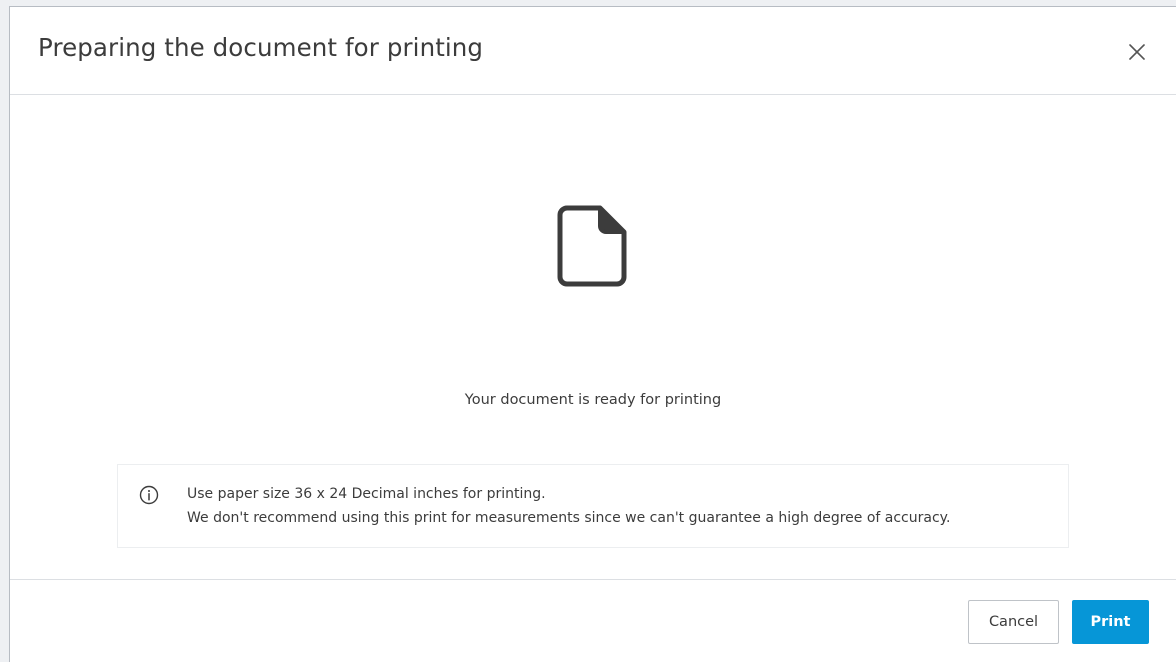 The image size is (1176, 663). I want to click on close-button, so click(1137, 52).